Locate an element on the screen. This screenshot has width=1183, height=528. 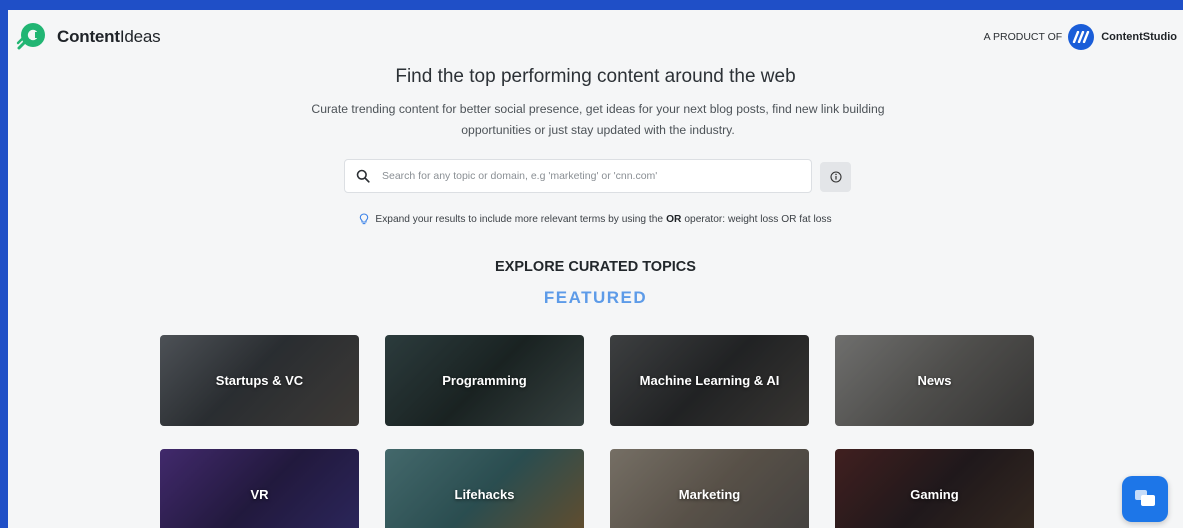
topic-card-label: Startups & VC is located at coordinates (259, 380).